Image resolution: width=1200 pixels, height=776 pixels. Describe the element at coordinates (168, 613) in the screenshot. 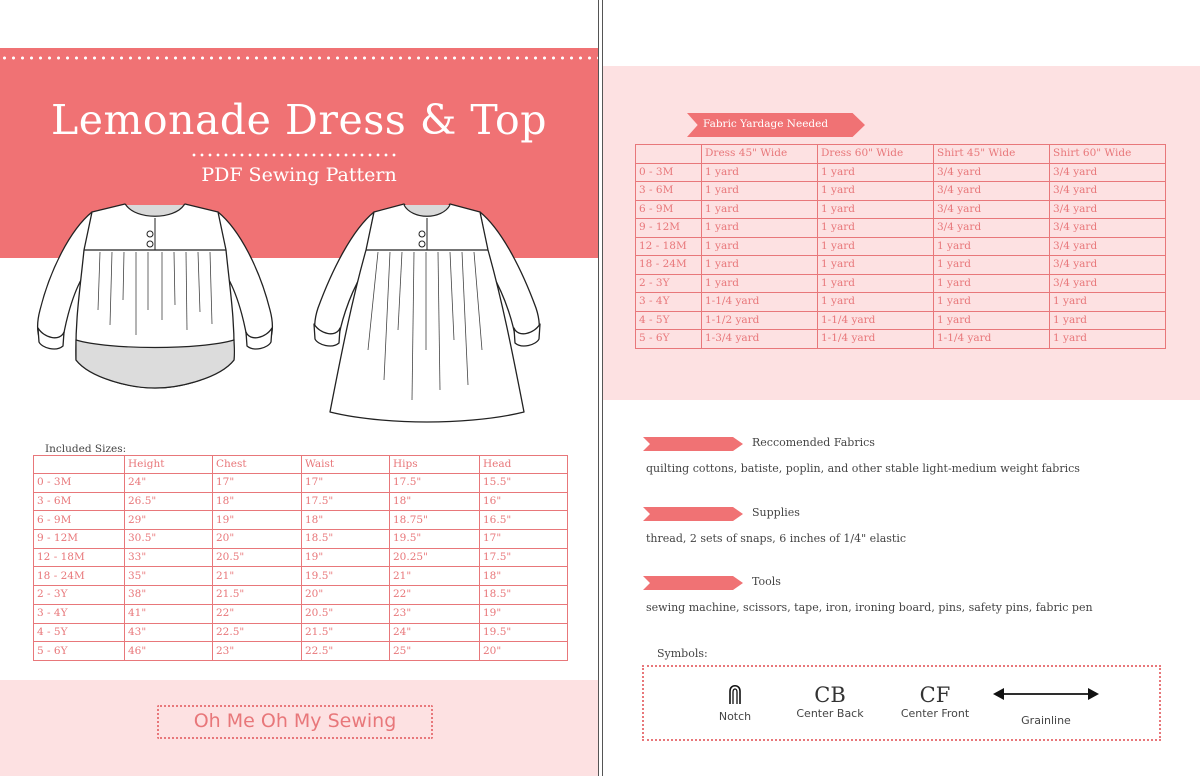

I see `value-cell: 41"` at that location.